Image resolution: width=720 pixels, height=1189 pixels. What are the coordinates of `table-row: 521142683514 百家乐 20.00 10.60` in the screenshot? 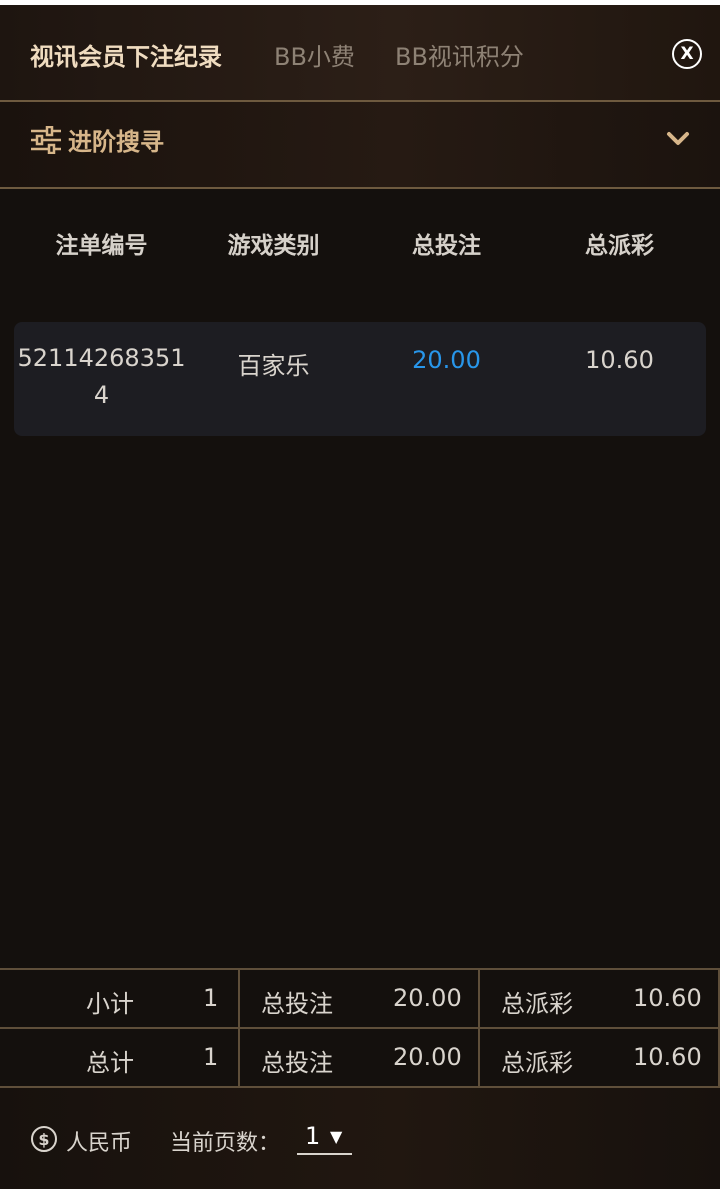 It's located at (360, 379).